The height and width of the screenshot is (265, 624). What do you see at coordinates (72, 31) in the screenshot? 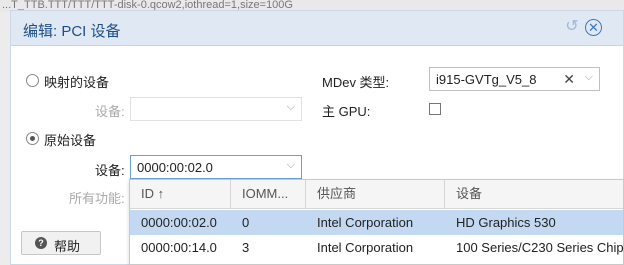
I see `dialog-title: 编辑: PCI 设备` at bounding box center [72, 31].